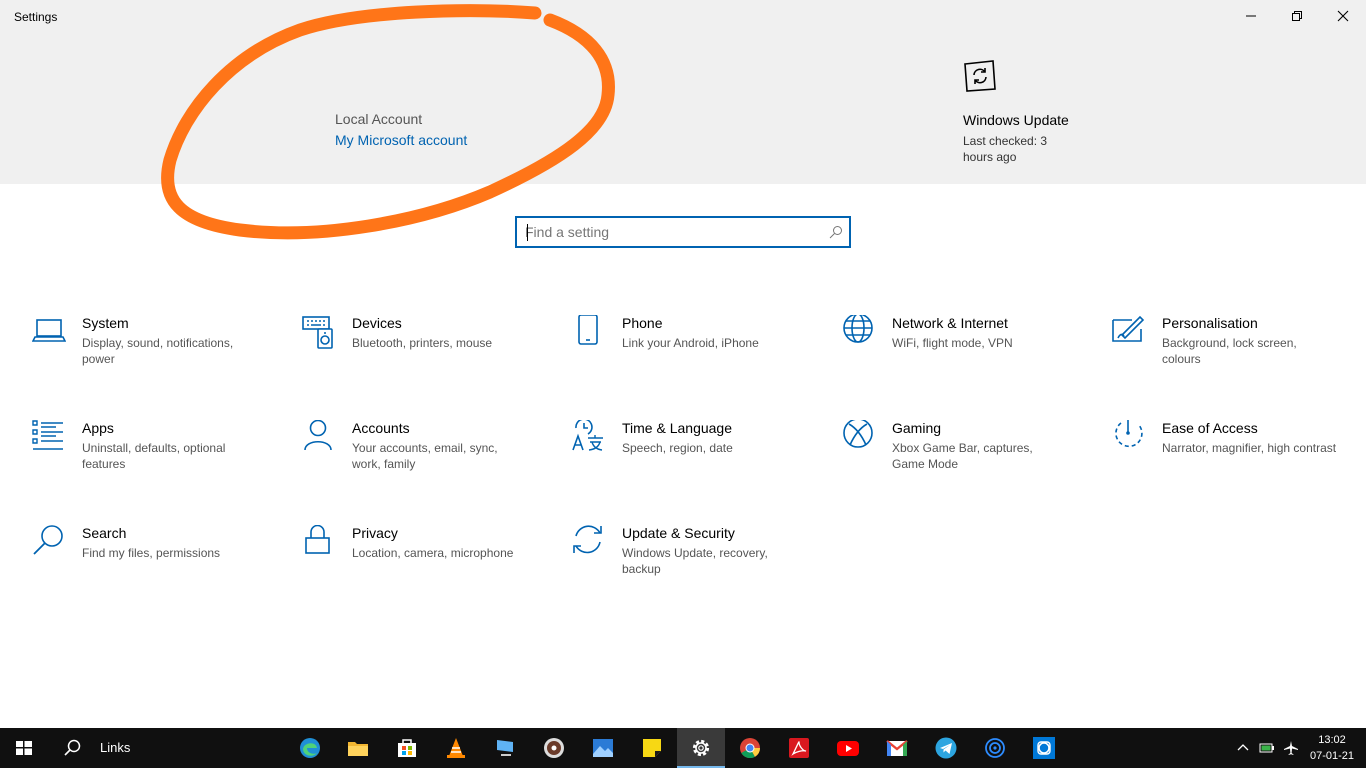 Image resolution: width=1366 pixels, height=768 pixels. Describe the element at coordinates (917, 428) in the screenshot. I see `category-name: Gaming` at that location.